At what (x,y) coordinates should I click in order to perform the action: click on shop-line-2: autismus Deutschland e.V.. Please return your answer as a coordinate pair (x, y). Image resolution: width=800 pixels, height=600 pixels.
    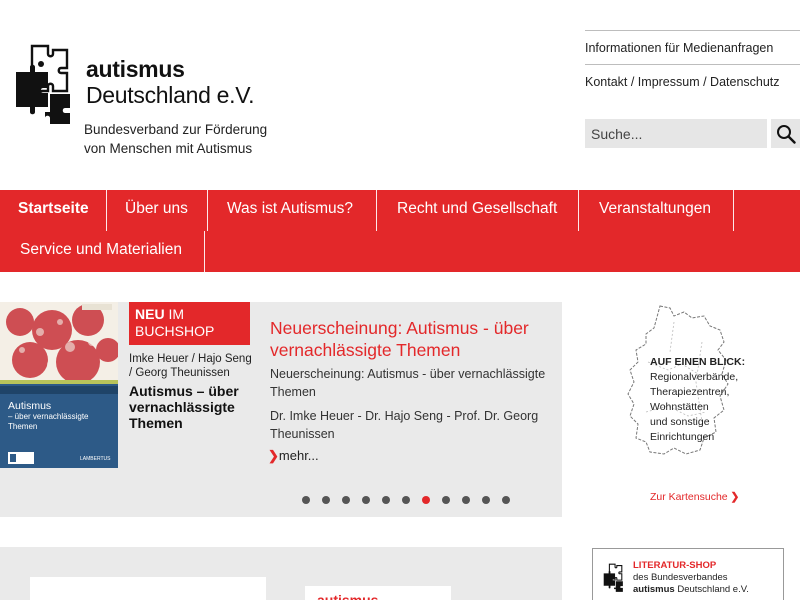
    Looking at the image, I should click on (691, 589).